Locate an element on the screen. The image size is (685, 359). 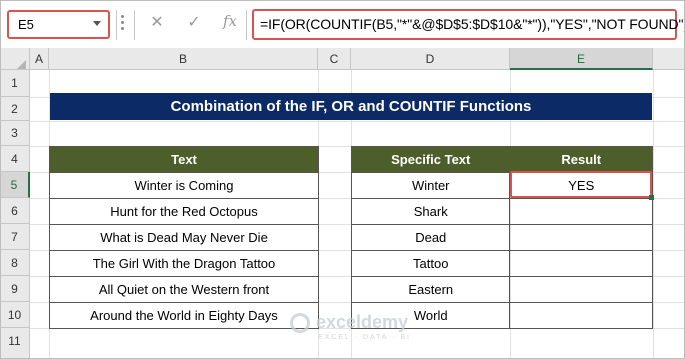
text-header: Text is located at coordinates (184, 159).